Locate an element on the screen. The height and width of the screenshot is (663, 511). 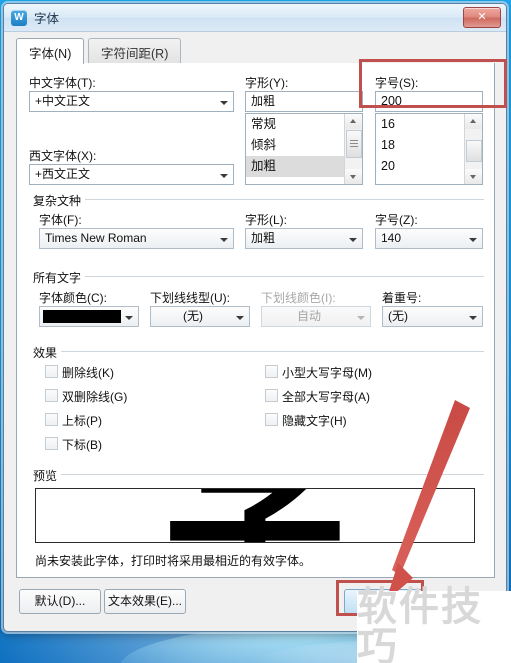
checkbox-superscript: 上标(P) is located at coordinates (73, 420).